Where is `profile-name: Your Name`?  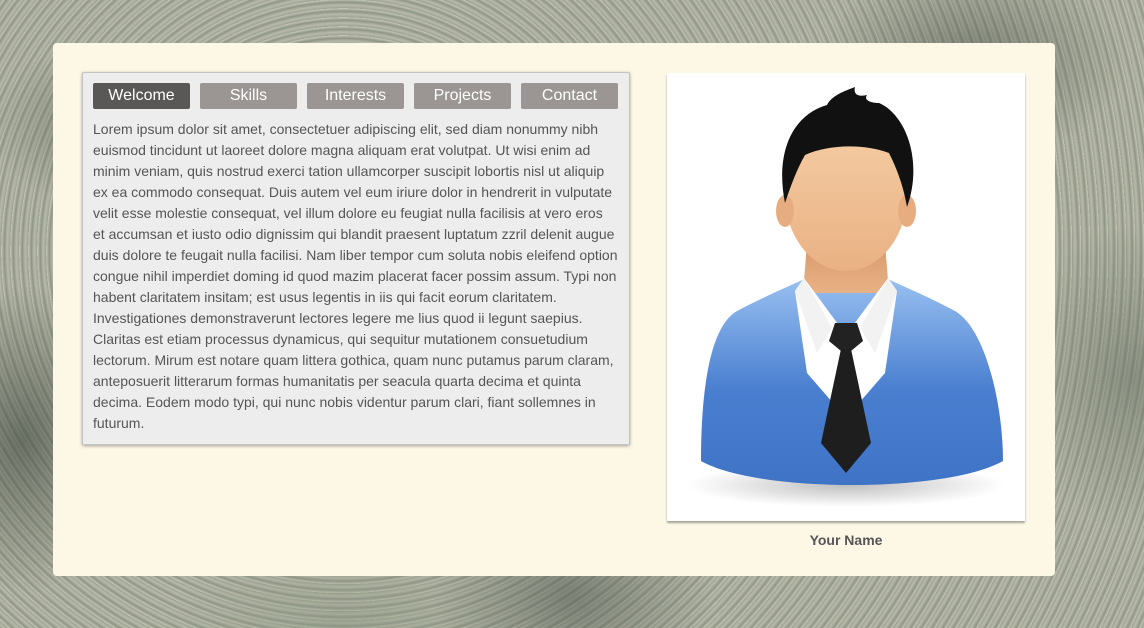 profile-name: Your Name is located at coordinates (846, 540).